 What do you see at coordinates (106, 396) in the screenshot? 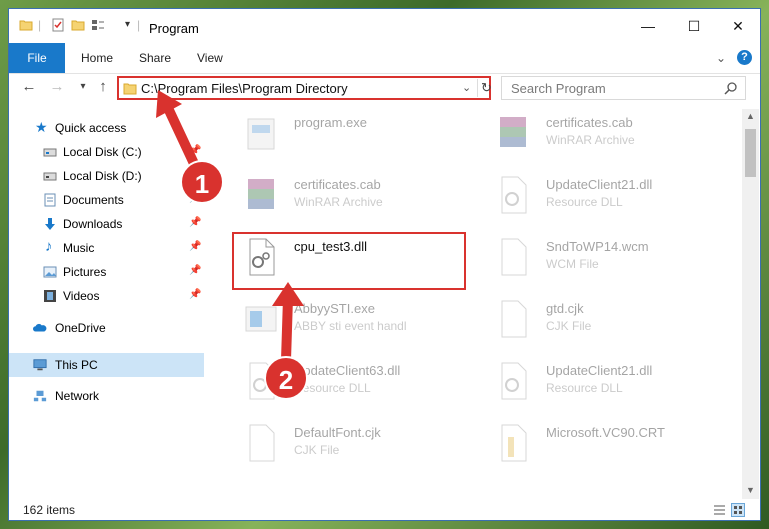
I see `sidebar-item-network: Network` at bounding box center [106, 396].